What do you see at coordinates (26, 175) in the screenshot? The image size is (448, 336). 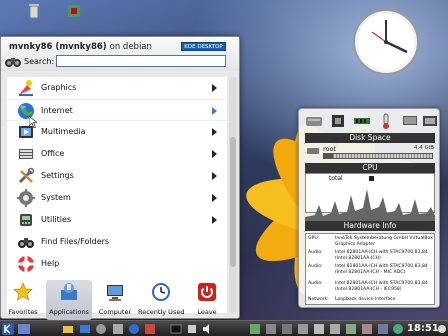 I see `settings-tools-icon` at bounding box center [26, 175].